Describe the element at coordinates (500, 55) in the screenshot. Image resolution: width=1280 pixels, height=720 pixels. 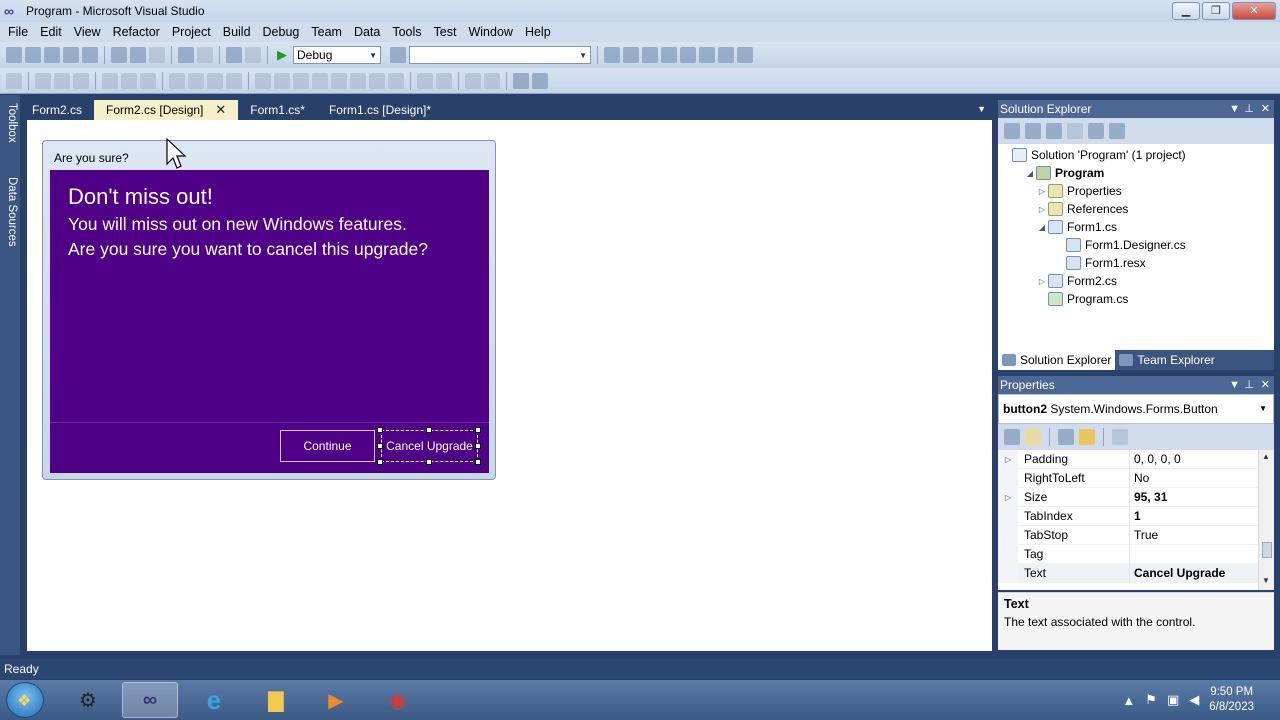
I see `find-combo: ▼` at that location.